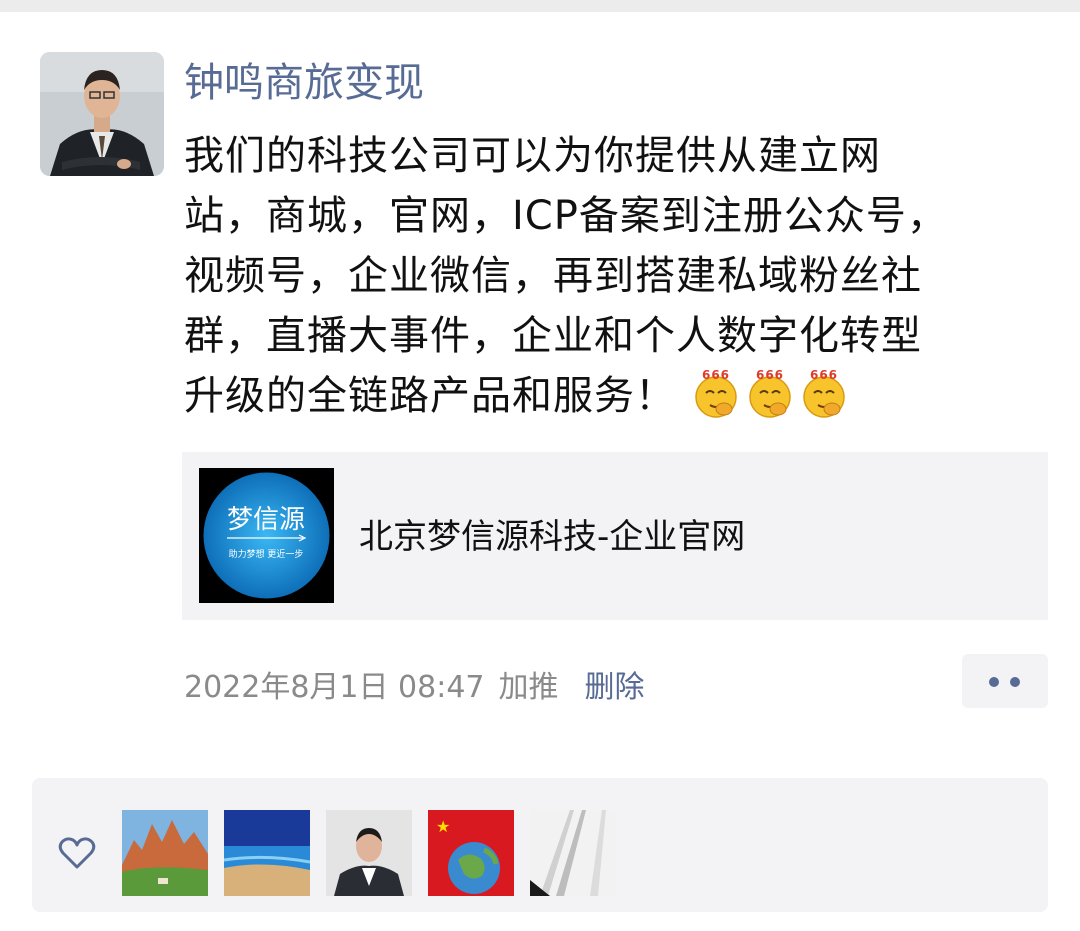 The height and width of the screenshot is (931, 1080). Describe the element at coordinates (267, 853) in the screenshot. I see `liker-avatar-sea` at that location.